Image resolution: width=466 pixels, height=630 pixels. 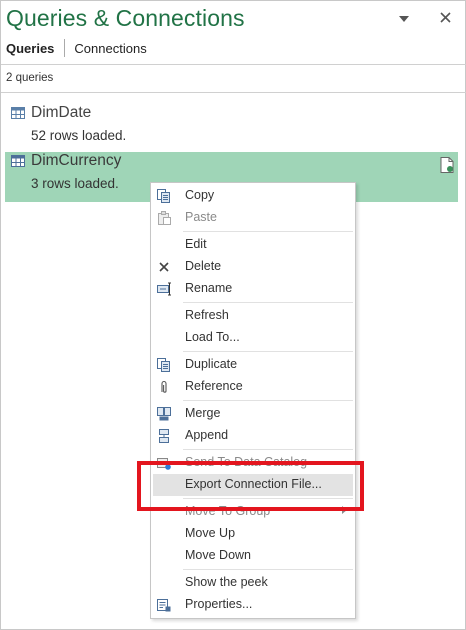 I want to click on close-icon, so click(x=445, y=17).